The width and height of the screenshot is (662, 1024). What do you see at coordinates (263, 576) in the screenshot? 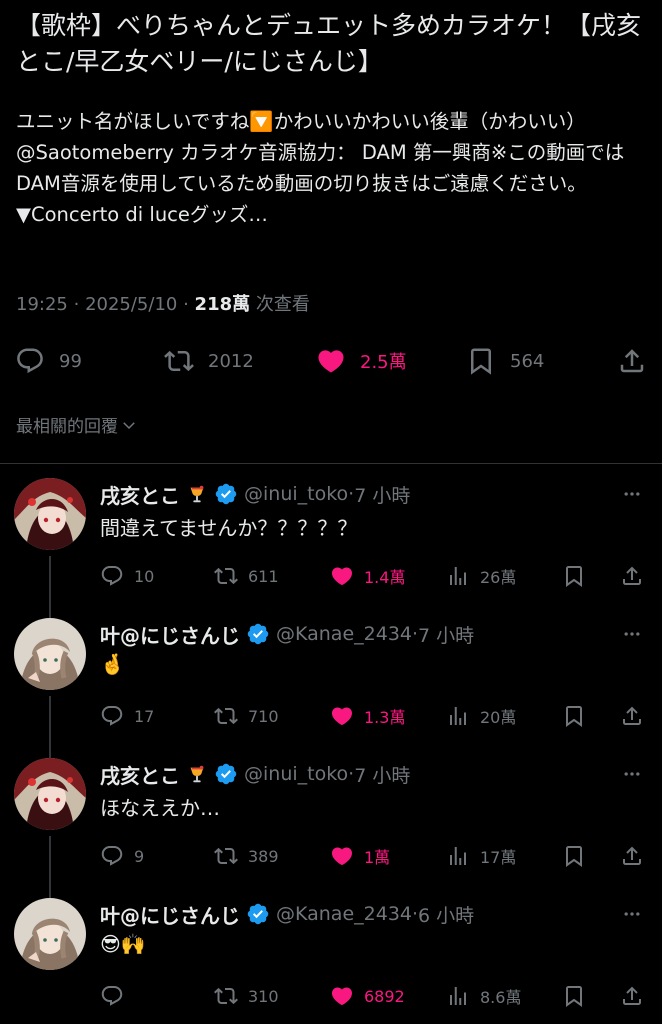
I see `repost-count: 611` at bounding box center [263, 576].